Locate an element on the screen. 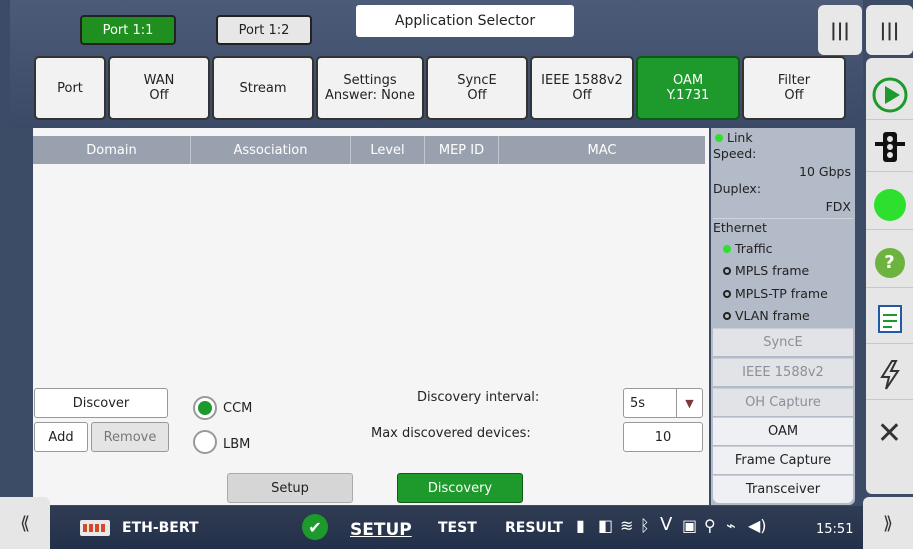 Image resolution: width=913 pixels, height=549 pixels. tab-oam-label: OAM is located at coordinates (688, 80).